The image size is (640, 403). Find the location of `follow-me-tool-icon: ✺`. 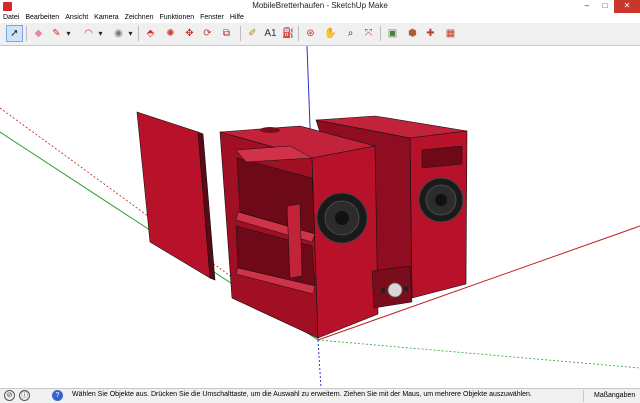

follow-me-tool-icon: ✺ is located at coordinates (170, 33).